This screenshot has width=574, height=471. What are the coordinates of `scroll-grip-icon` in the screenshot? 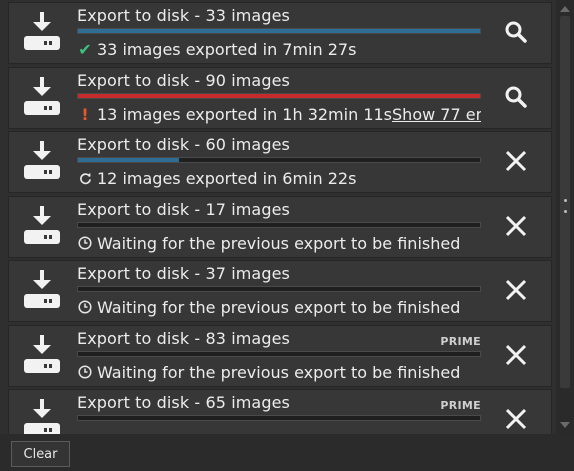 It's located at (565, 206).